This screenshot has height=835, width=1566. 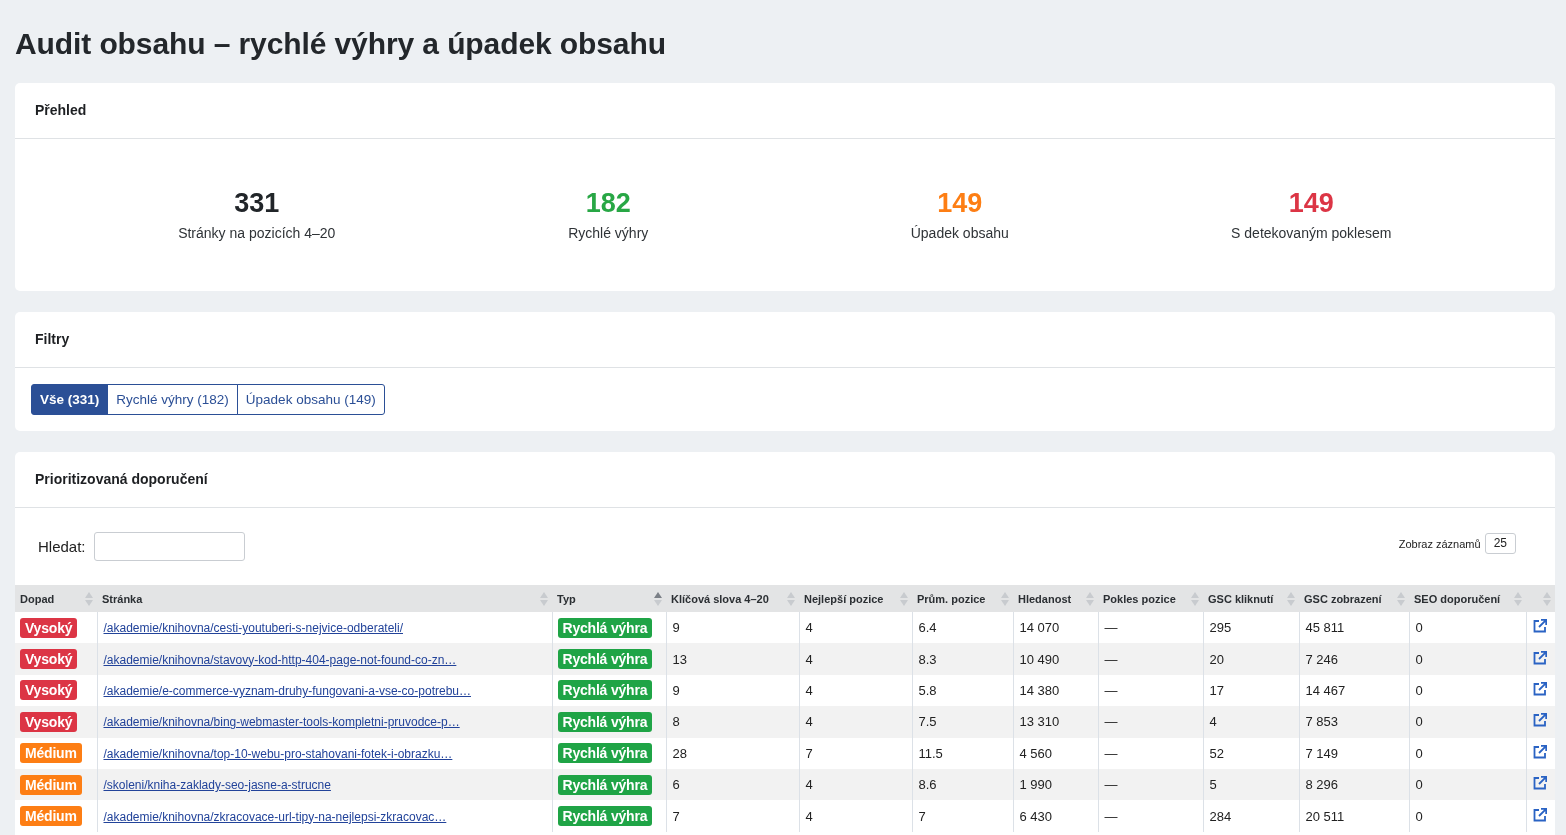 What do you see at coordinates (1251, 628) in the screenshot?
I see `table-cell: 295` at bounding box center [1251, 628].